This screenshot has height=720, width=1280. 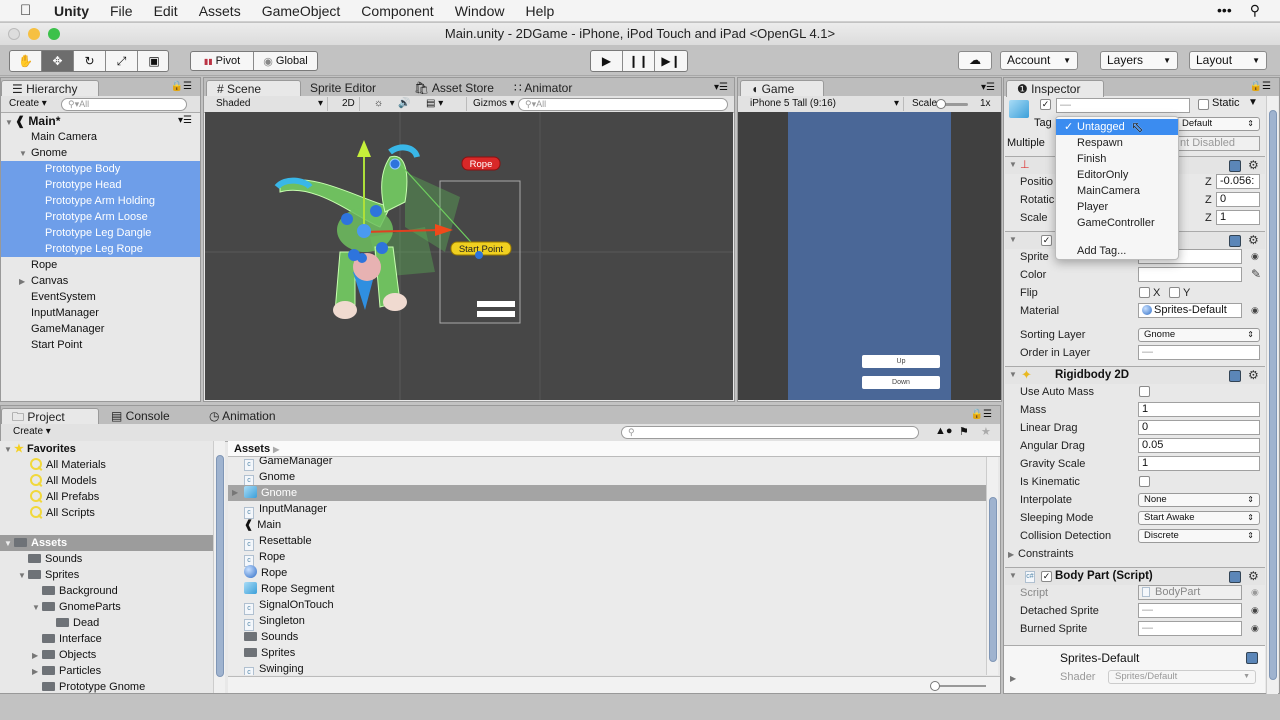 What do you see at coordinates (1041, 554) in the screenshot?
I see `constraints-foldout: ▶ Constraints` at bounding box center [1041, 554].